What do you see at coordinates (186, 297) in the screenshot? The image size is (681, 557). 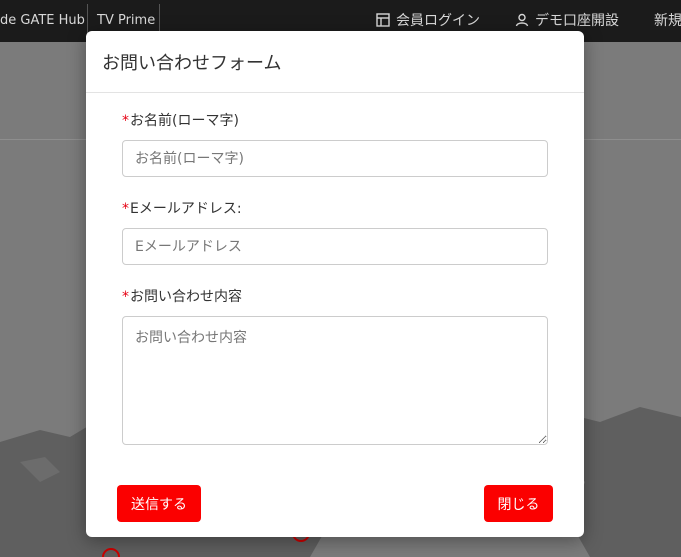 I see `message-label-text: お問い合わせ内容` at bounding box center [186, 297].